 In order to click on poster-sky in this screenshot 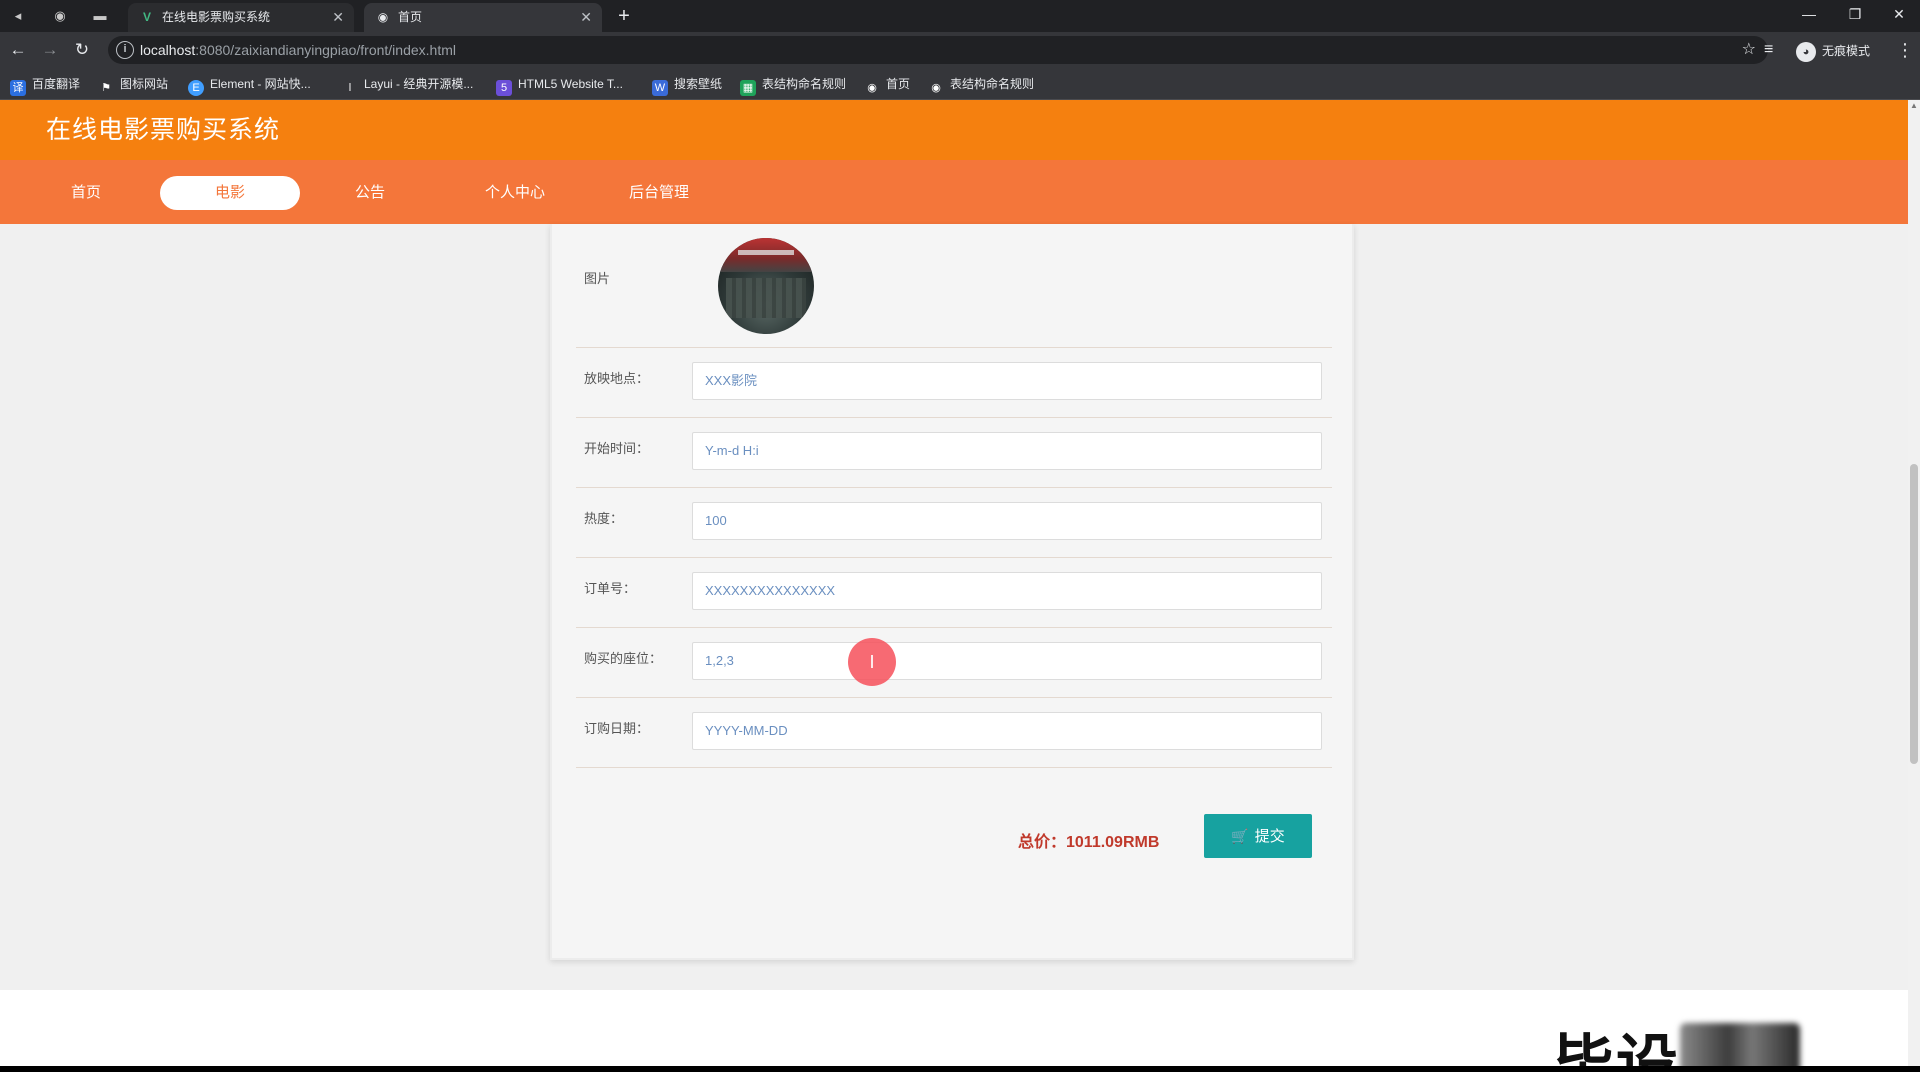, I will do `click(766, 255)`.